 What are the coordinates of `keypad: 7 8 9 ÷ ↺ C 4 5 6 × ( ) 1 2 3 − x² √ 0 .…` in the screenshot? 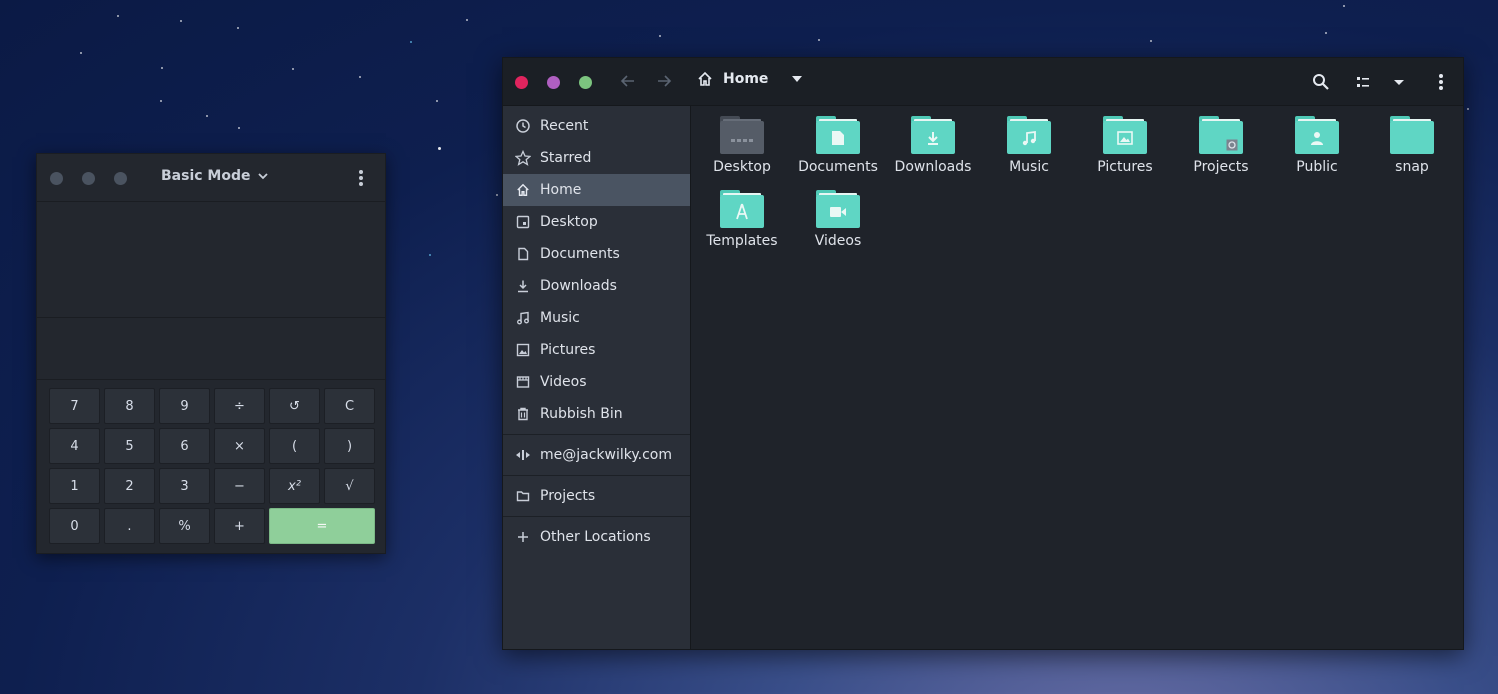 It's located at (212, 466).